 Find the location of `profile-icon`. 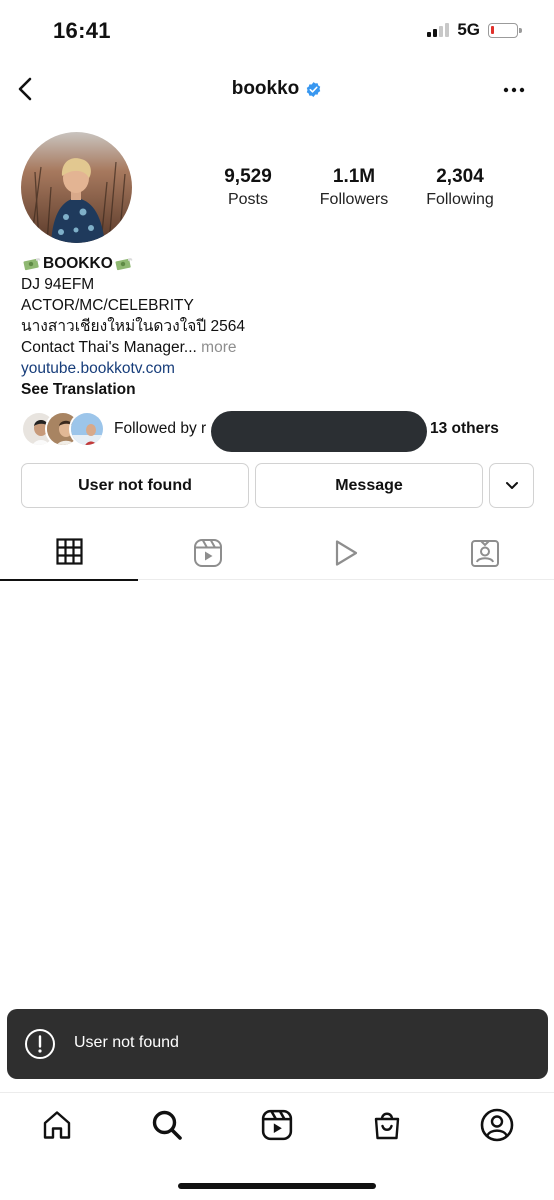

profile-icon is located at coordinates (497, 1125).